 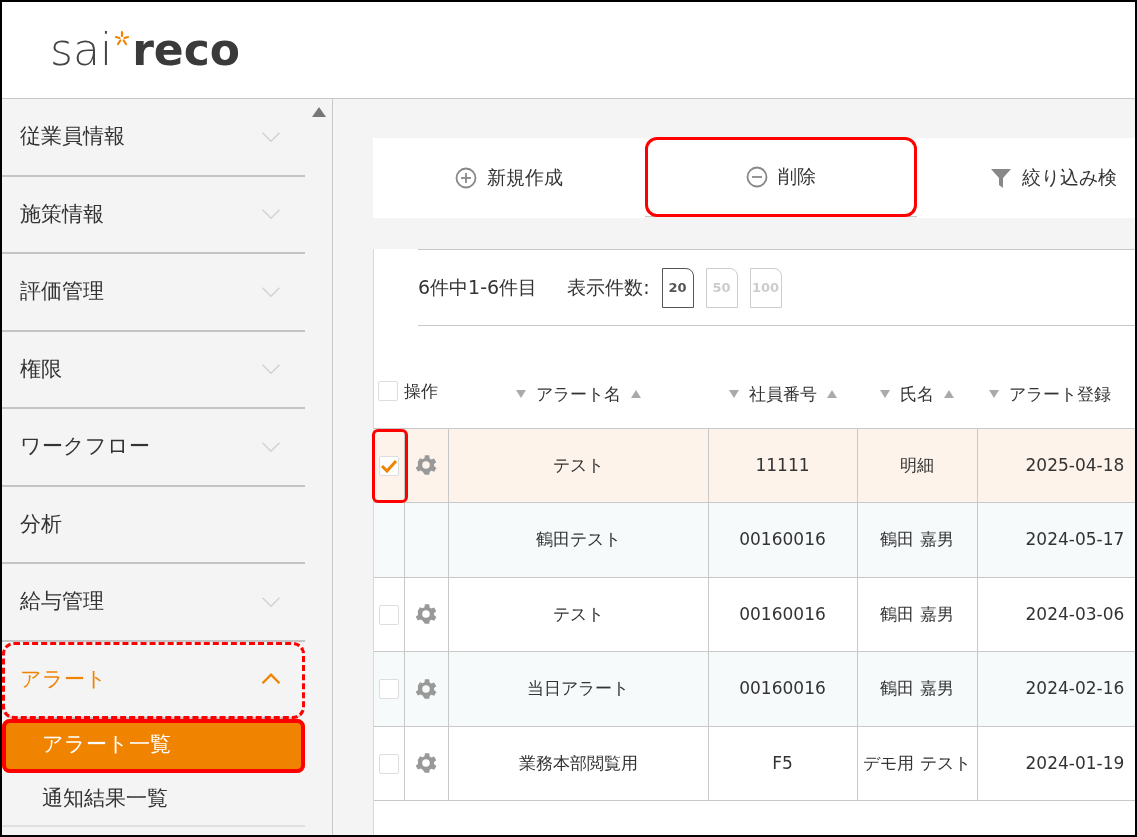 What do you see at coordinates (466, 177) in the screenshot?
I see `plus-circle-icon` at bounding box center [466, 177].